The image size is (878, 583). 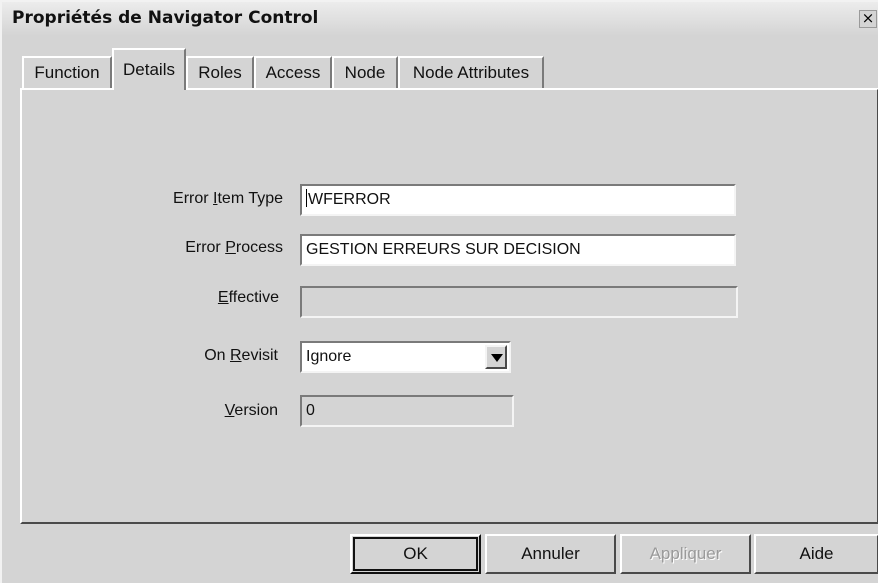 What do you see at coordinates (415, 554) in the screenshot?
I see `ok-button: OK` at bounding box center [415, 554].